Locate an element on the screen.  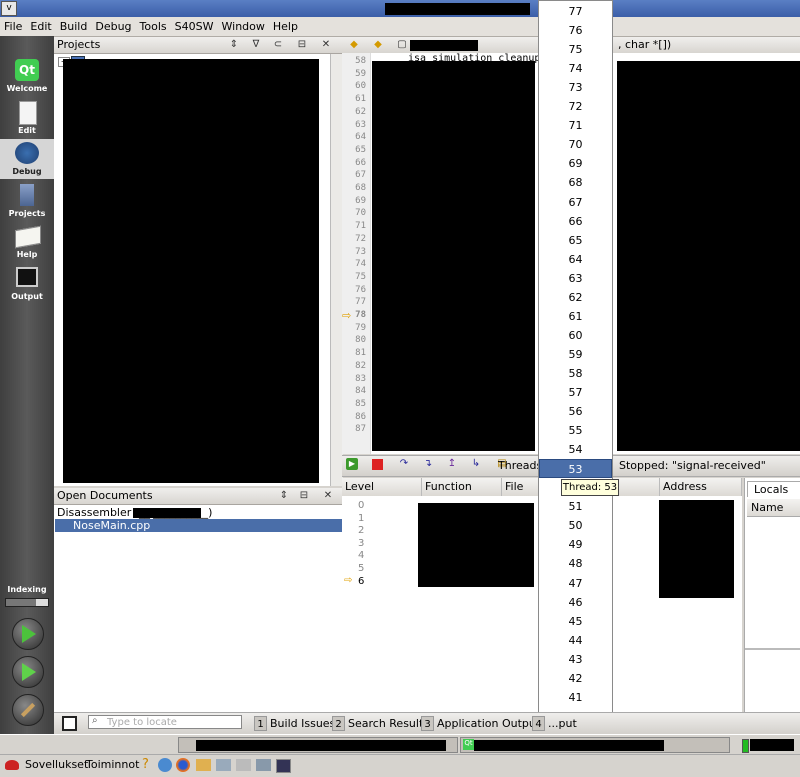
thread-item: 59 is located at coordinates (575, 354).